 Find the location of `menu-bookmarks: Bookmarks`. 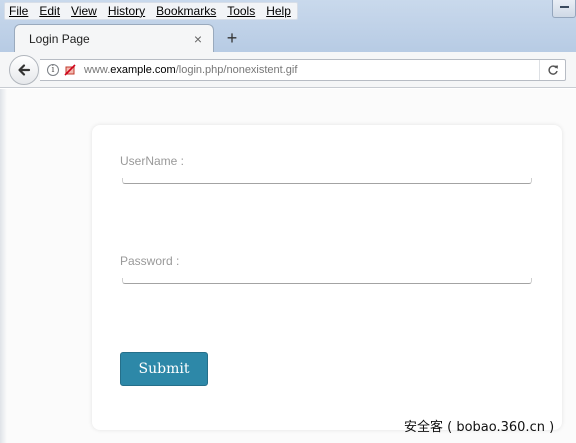

menu-bookmarks: Bookmarks is located at coordinates (186, 11).